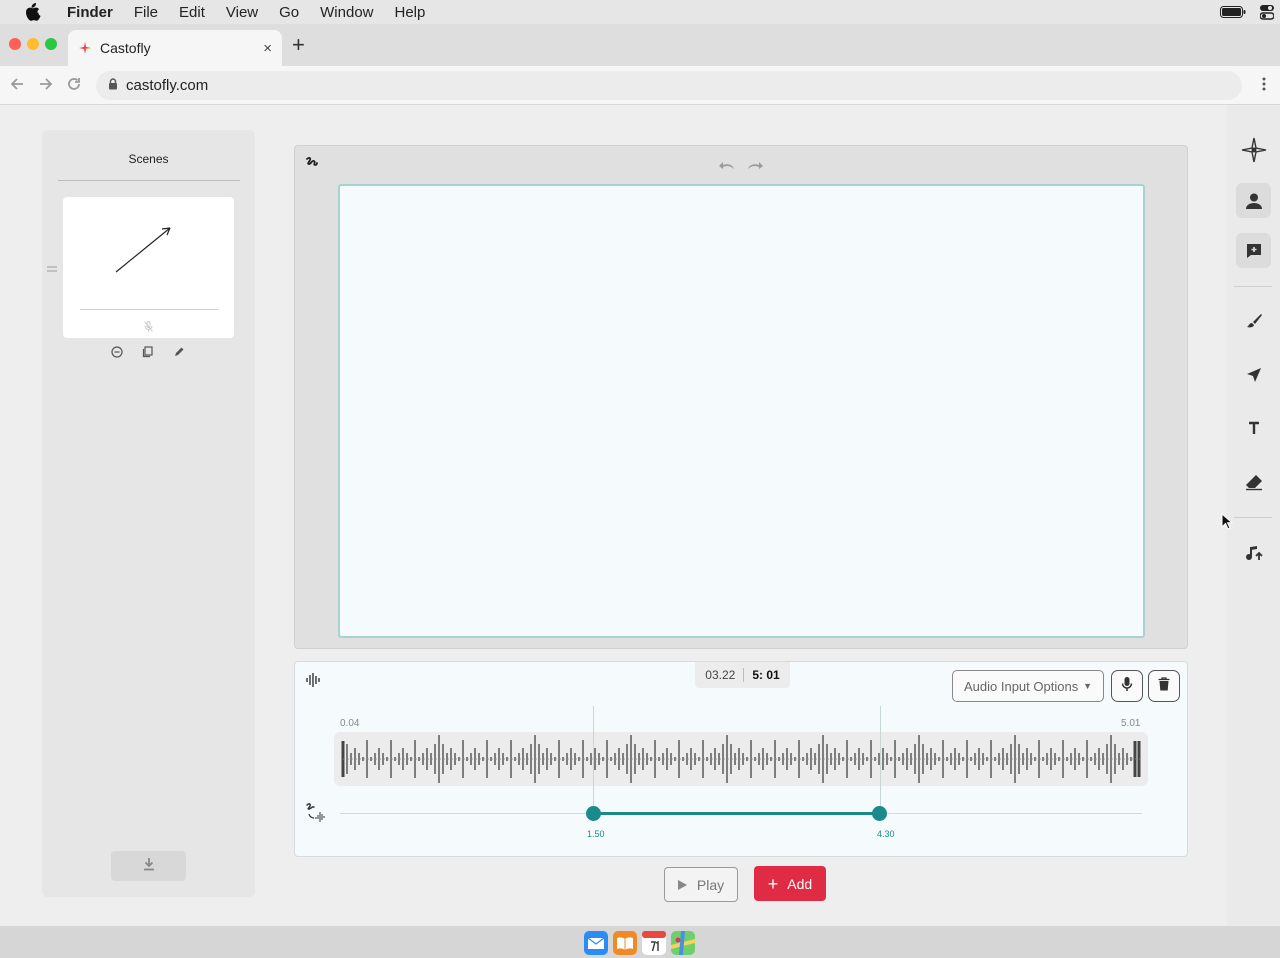 The height and width of the screenshot is (958, 1280). Describe the element at coordinates (113, 85) in the screenshot. I see `lock-icon` at that location.